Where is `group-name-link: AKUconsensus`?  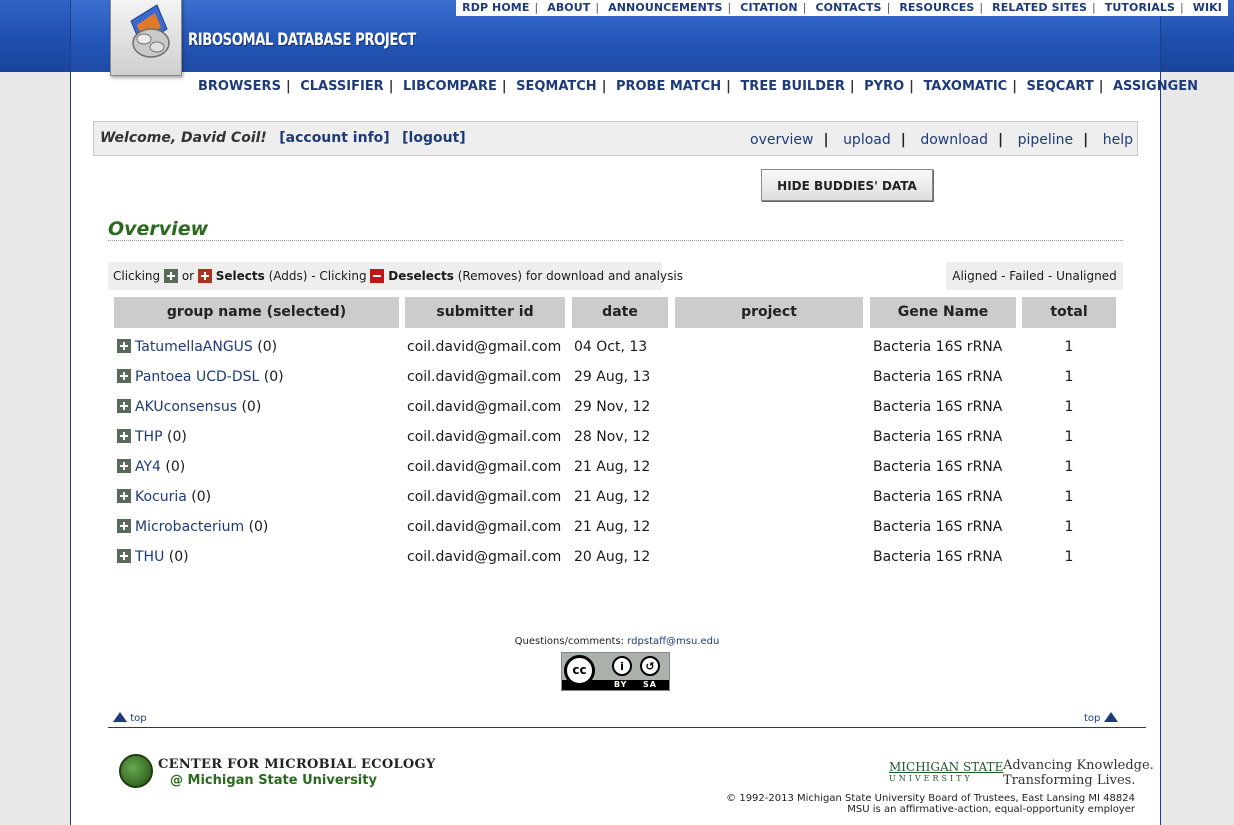
group-name-link: AKUconsensus is located at coordinates (186, 407).